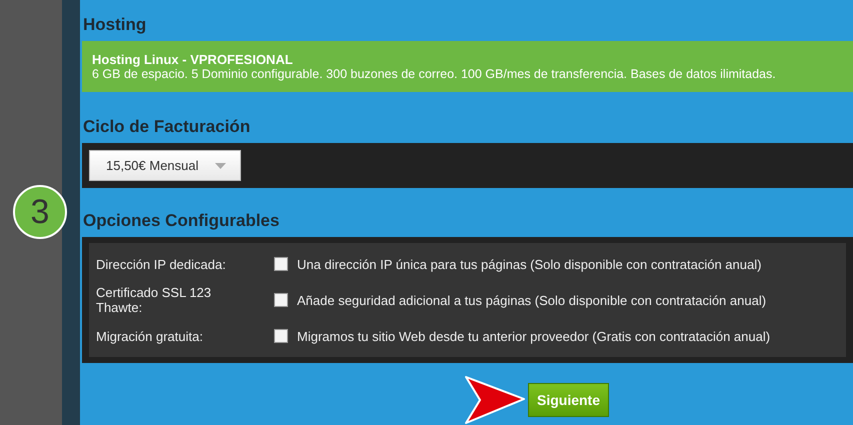 The image size is (853, 425). Describe the element at coordinates (495, 400) in the screenshot. I see `arrow-icon` at that location.